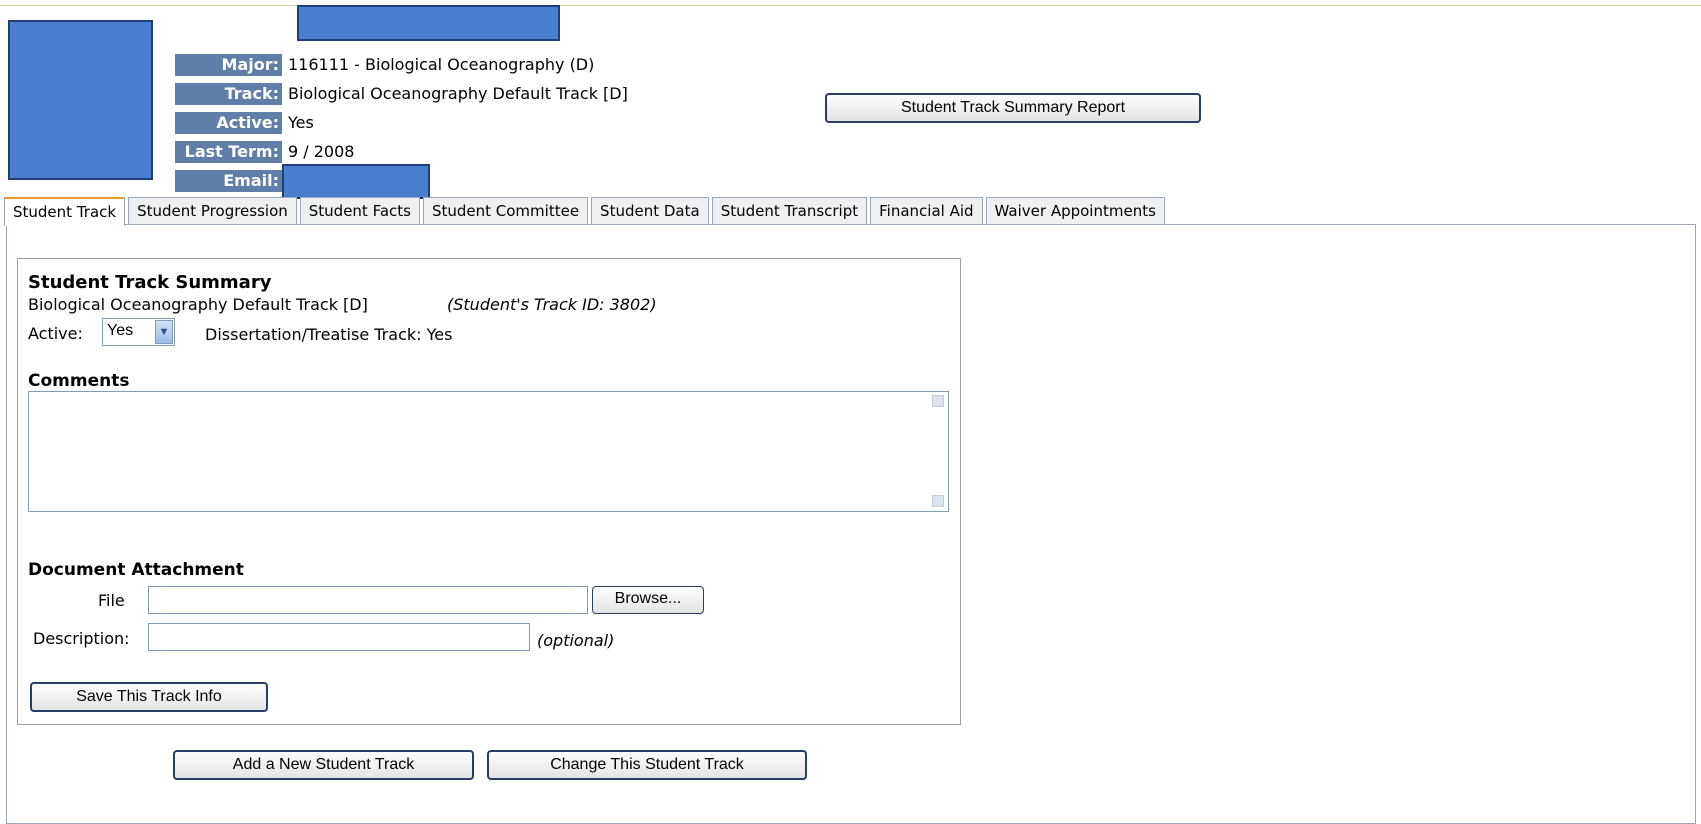 This screenshot has height=824, width=1701. Describe the element at coordinates (488, 451) in the screenshot. I see `comments-textarea` at that location.